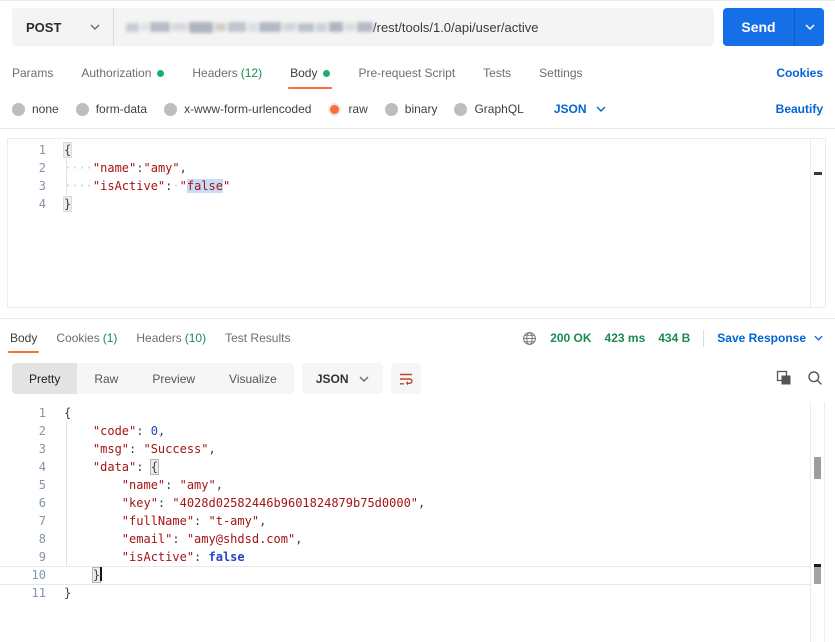 This screenshot has height=642, width=835. What do you see at coordinates (125, 168) in the screenshot?
I see `code-text: ····"name":"amy",` at bounding box center [125, 168].